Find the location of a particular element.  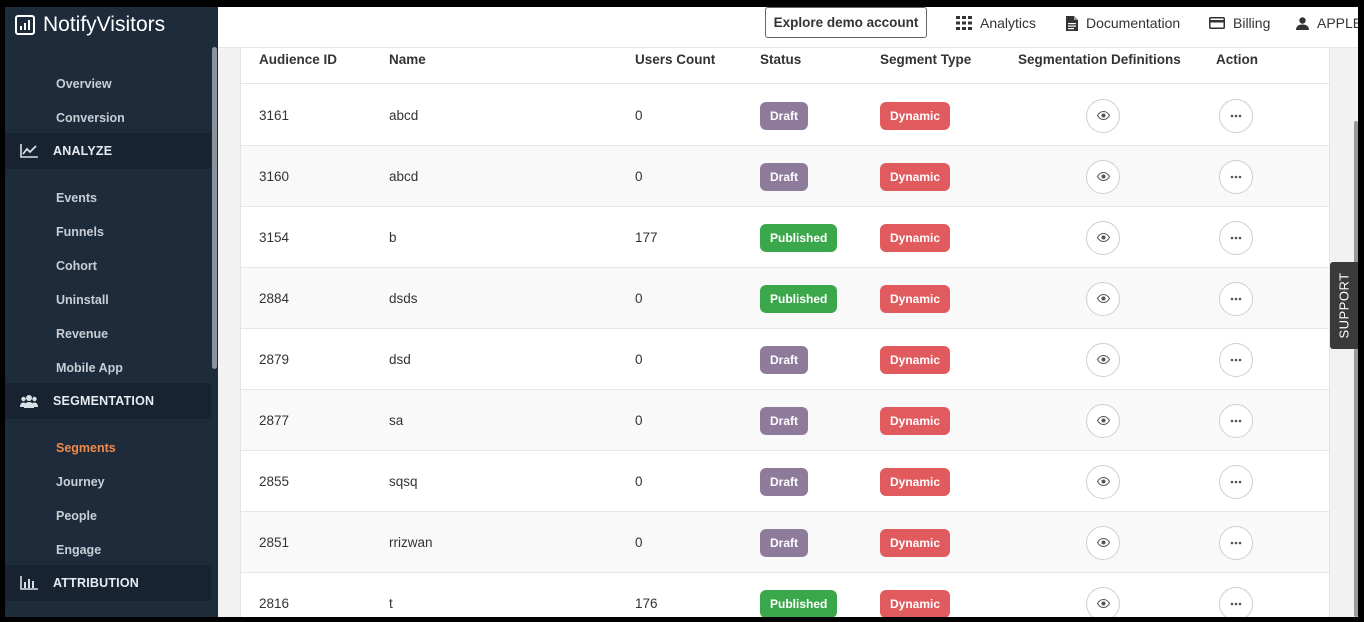

nav-billing: Billing is located at coordinates (1239, 23).